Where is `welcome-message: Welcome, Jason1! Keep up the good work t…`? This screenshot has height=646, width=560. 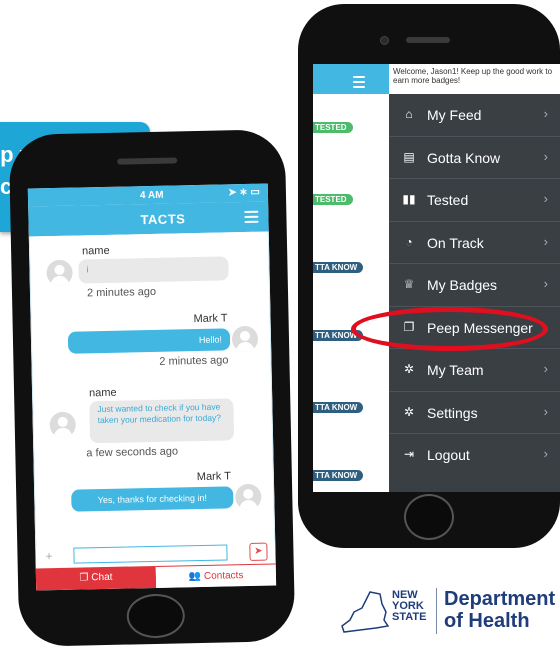
welcome-message: Welcome, Jason1! Keep up the good work t… is located at coordinates (474, 79).